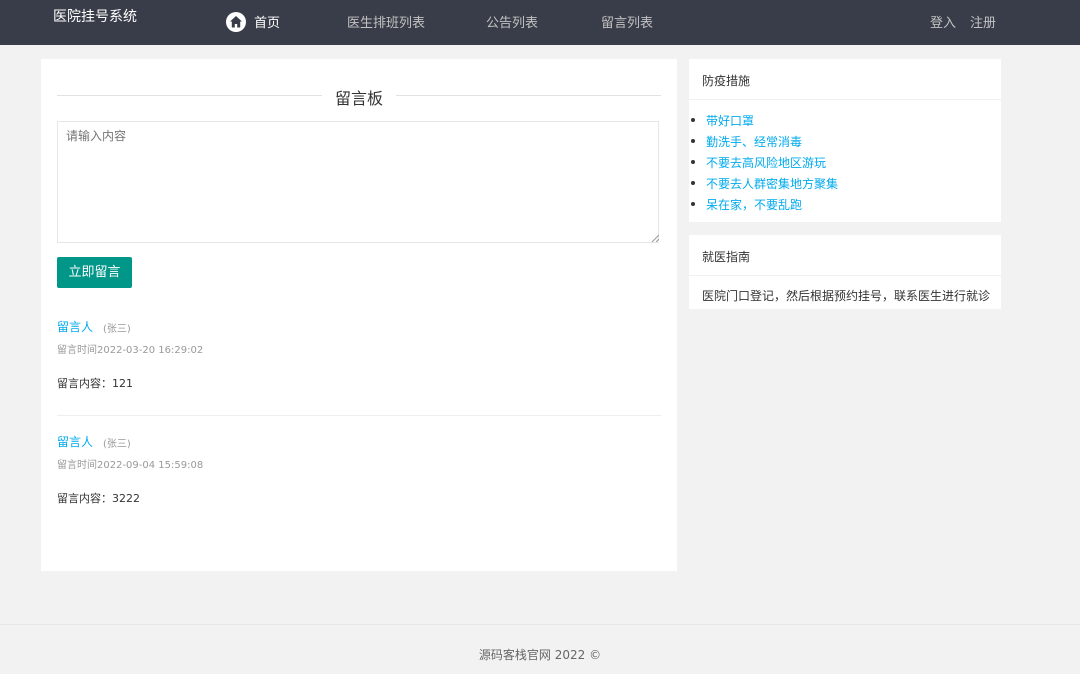  I want to click on nav-messages: 留言列表, so click(627, 21).